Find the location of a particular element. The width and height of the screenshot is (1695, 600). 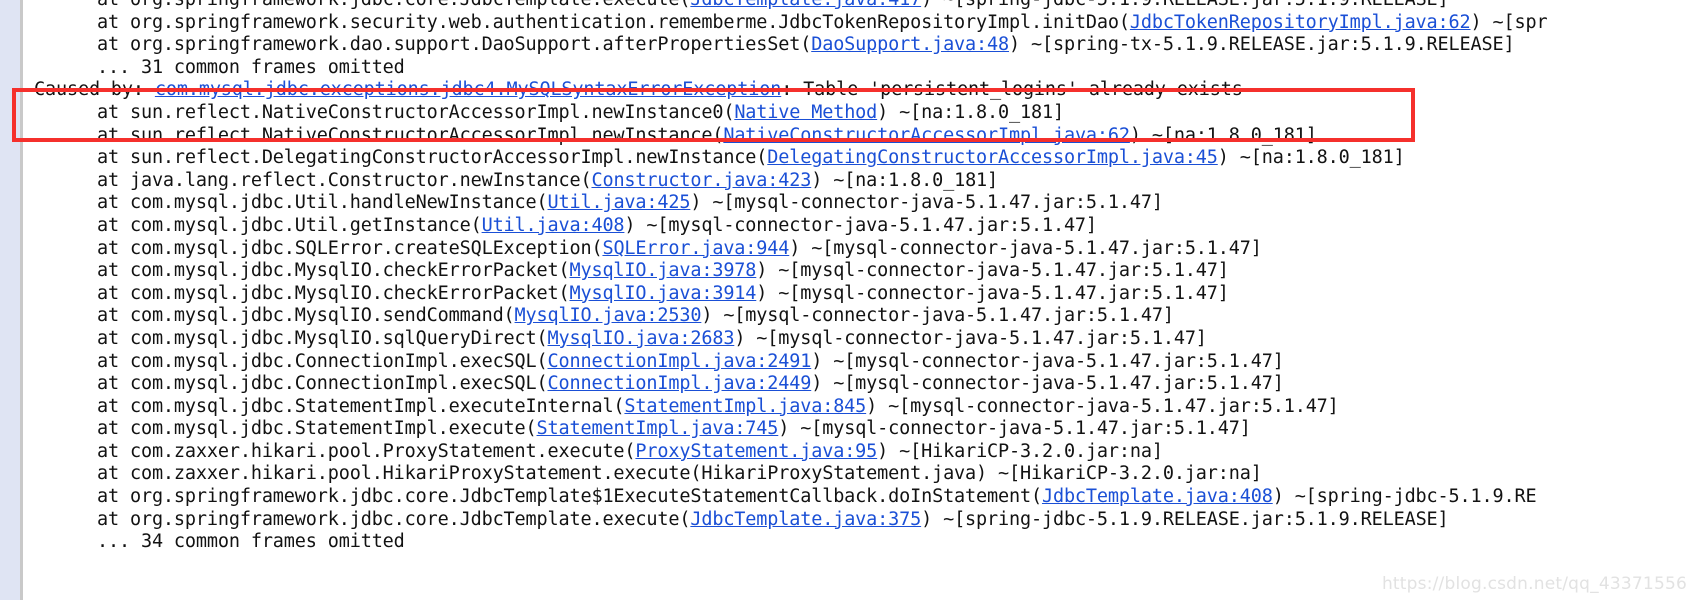

watermark-text: https://blog.csdn.net/qq_43371556 is located at coordinates (1534, 584).